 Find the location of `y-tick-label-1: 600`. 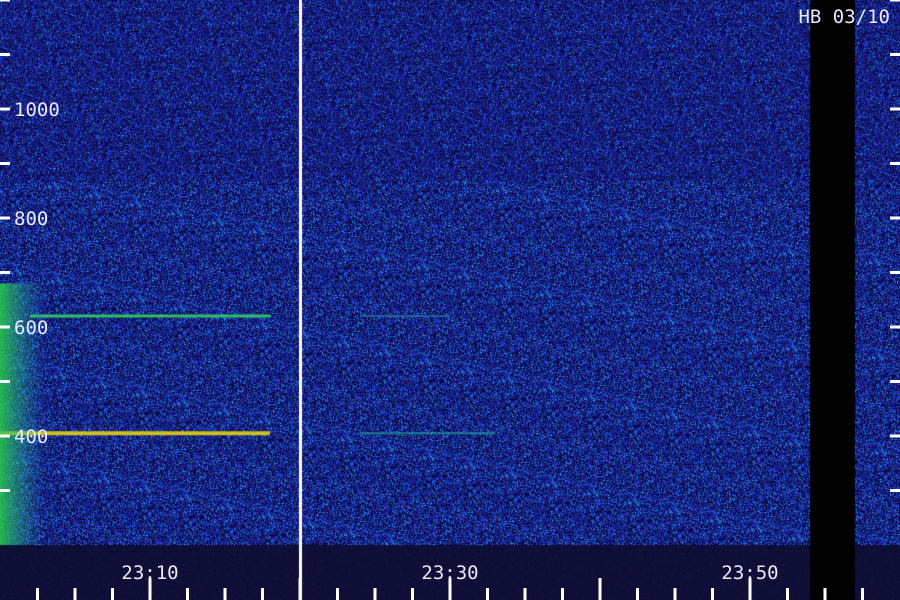

y-tick-label-1: 600 is located at coordinates (31, 328).